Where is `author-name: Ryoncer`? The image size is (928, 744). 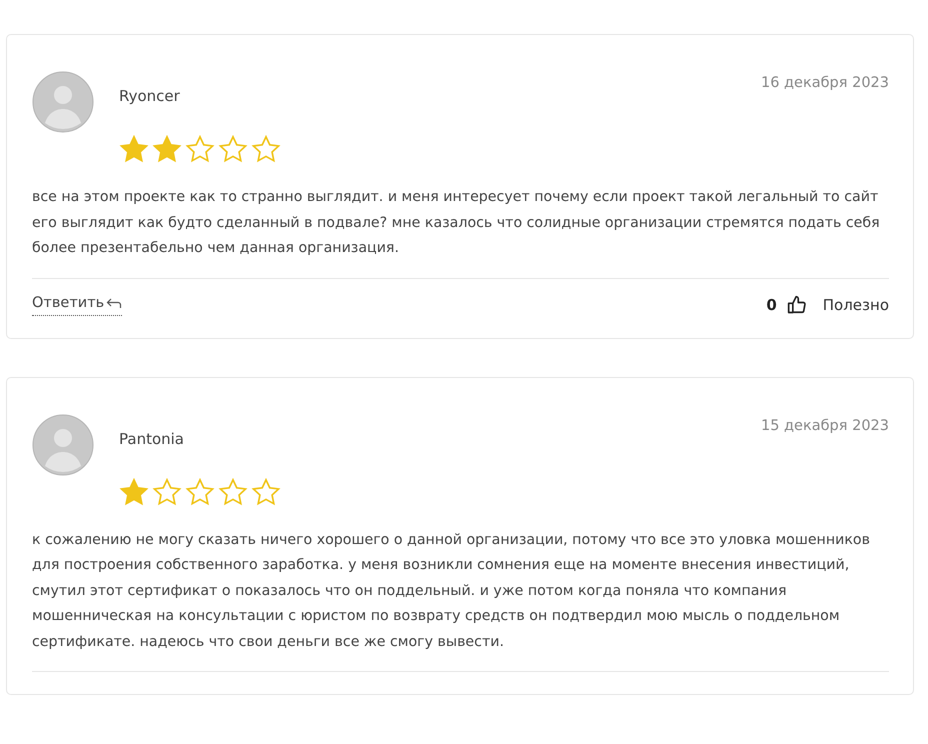
author-name: Ryoncer is located at coordinates (150, 96).